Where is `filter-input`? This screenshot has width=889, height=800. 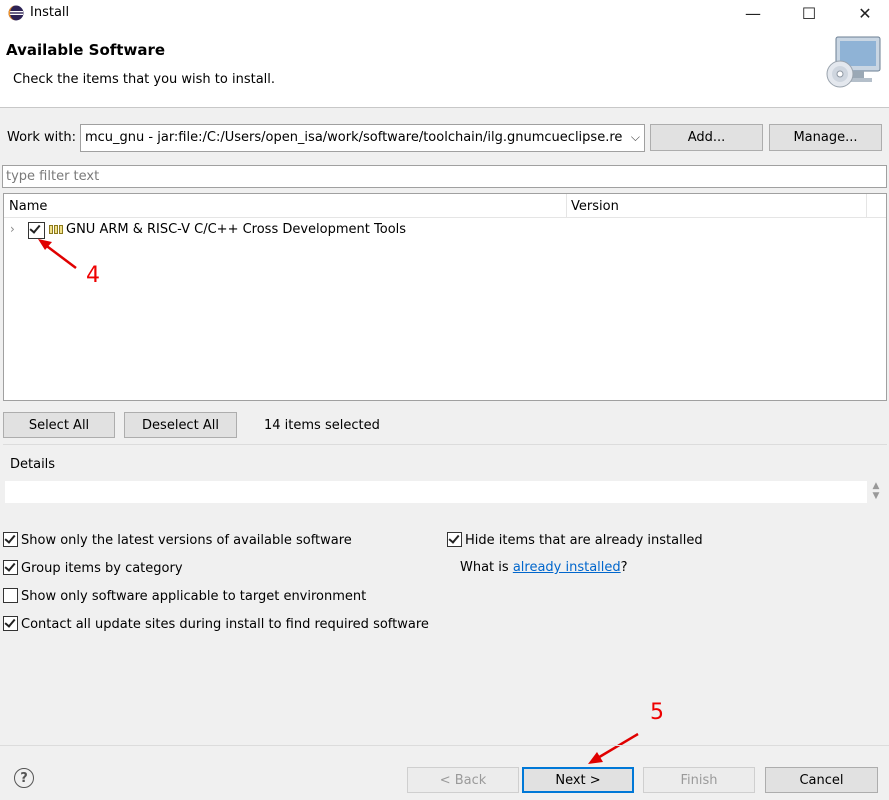
filter-input is located at coordinates (444, 176).